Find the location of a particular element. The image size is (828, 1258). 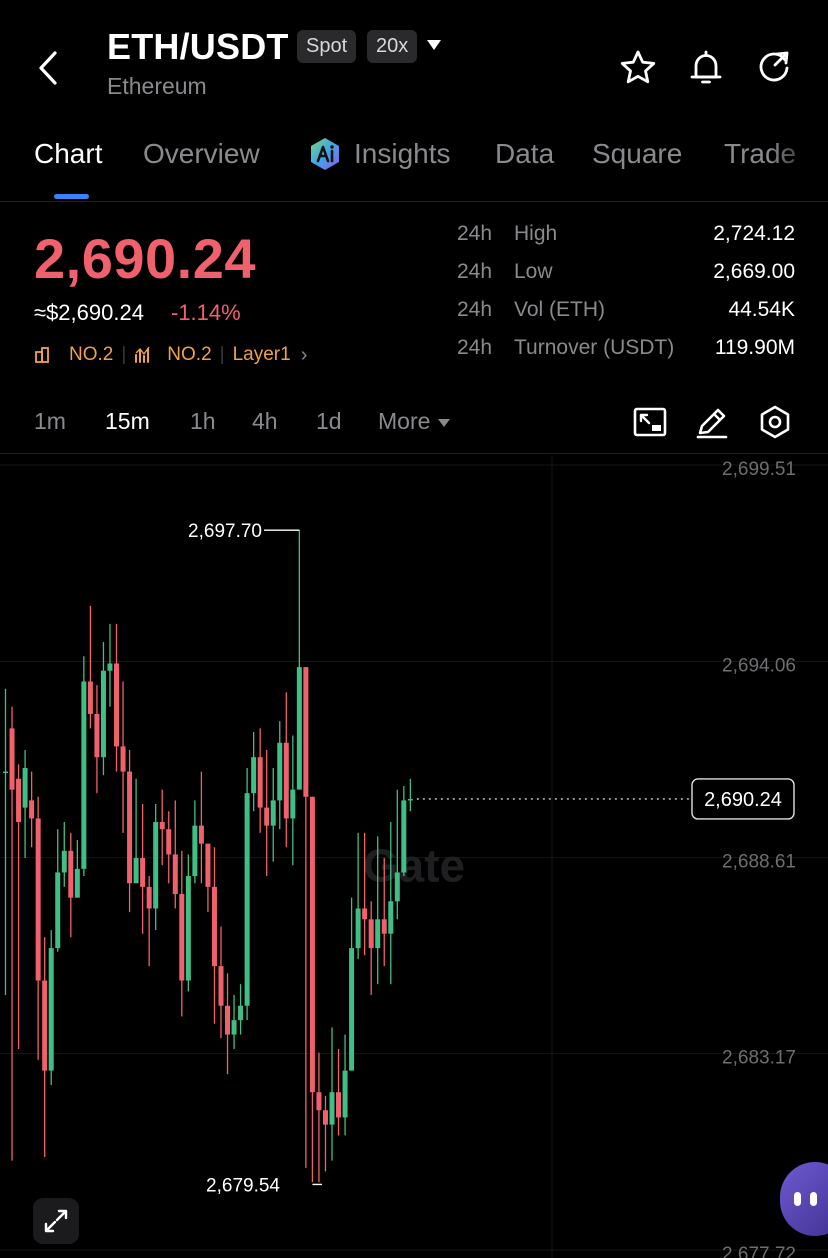

stat-row-low: 24h Low 2,669.00 is located at coordinates (626, 279).